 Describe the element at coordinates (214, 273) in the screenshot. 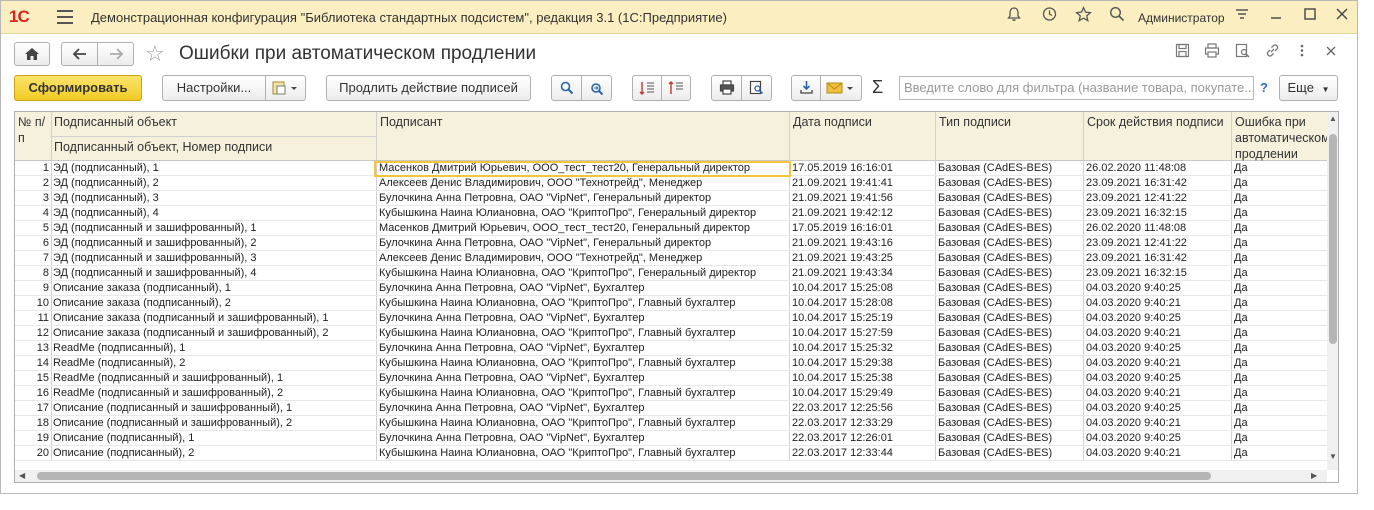

I see `cell-object: ЭД (подписанный и зашифрованный), 4` at that location.